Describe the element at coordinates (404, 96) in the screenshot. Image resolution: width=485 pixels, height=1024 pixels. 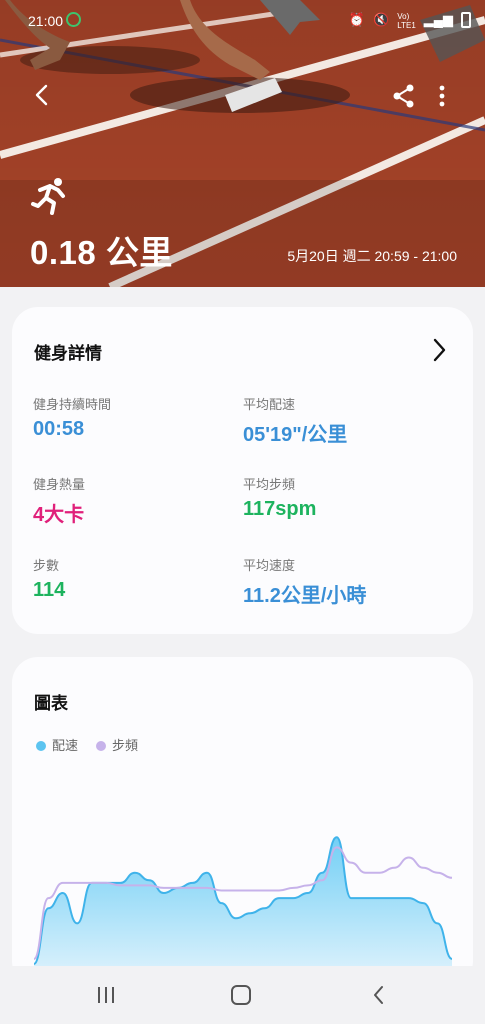
I see `share-icon` at that location.